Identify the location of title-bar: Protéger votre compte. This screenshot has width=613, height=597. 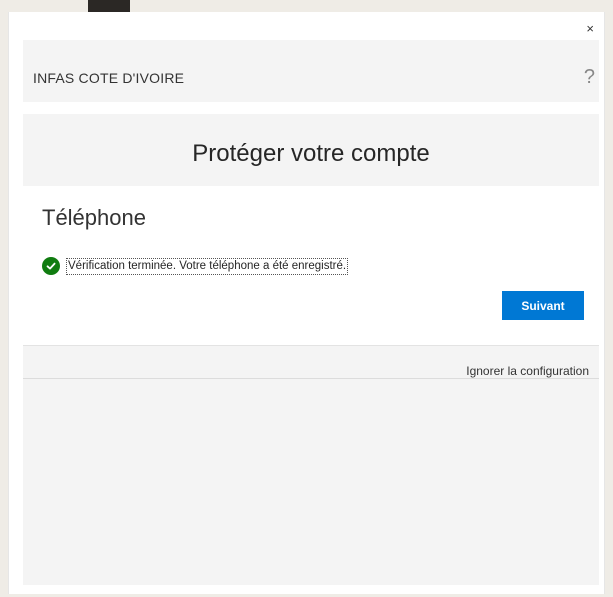
(311, 150).